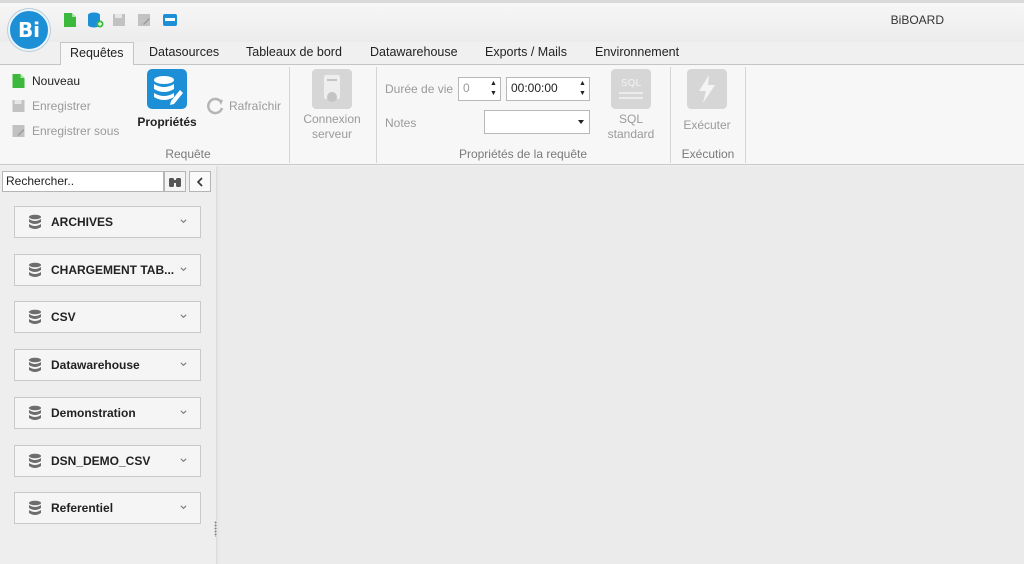 This screenshot has width=1024, height=564. I want to click on executer-button: Exécuter, so click(707, 101).